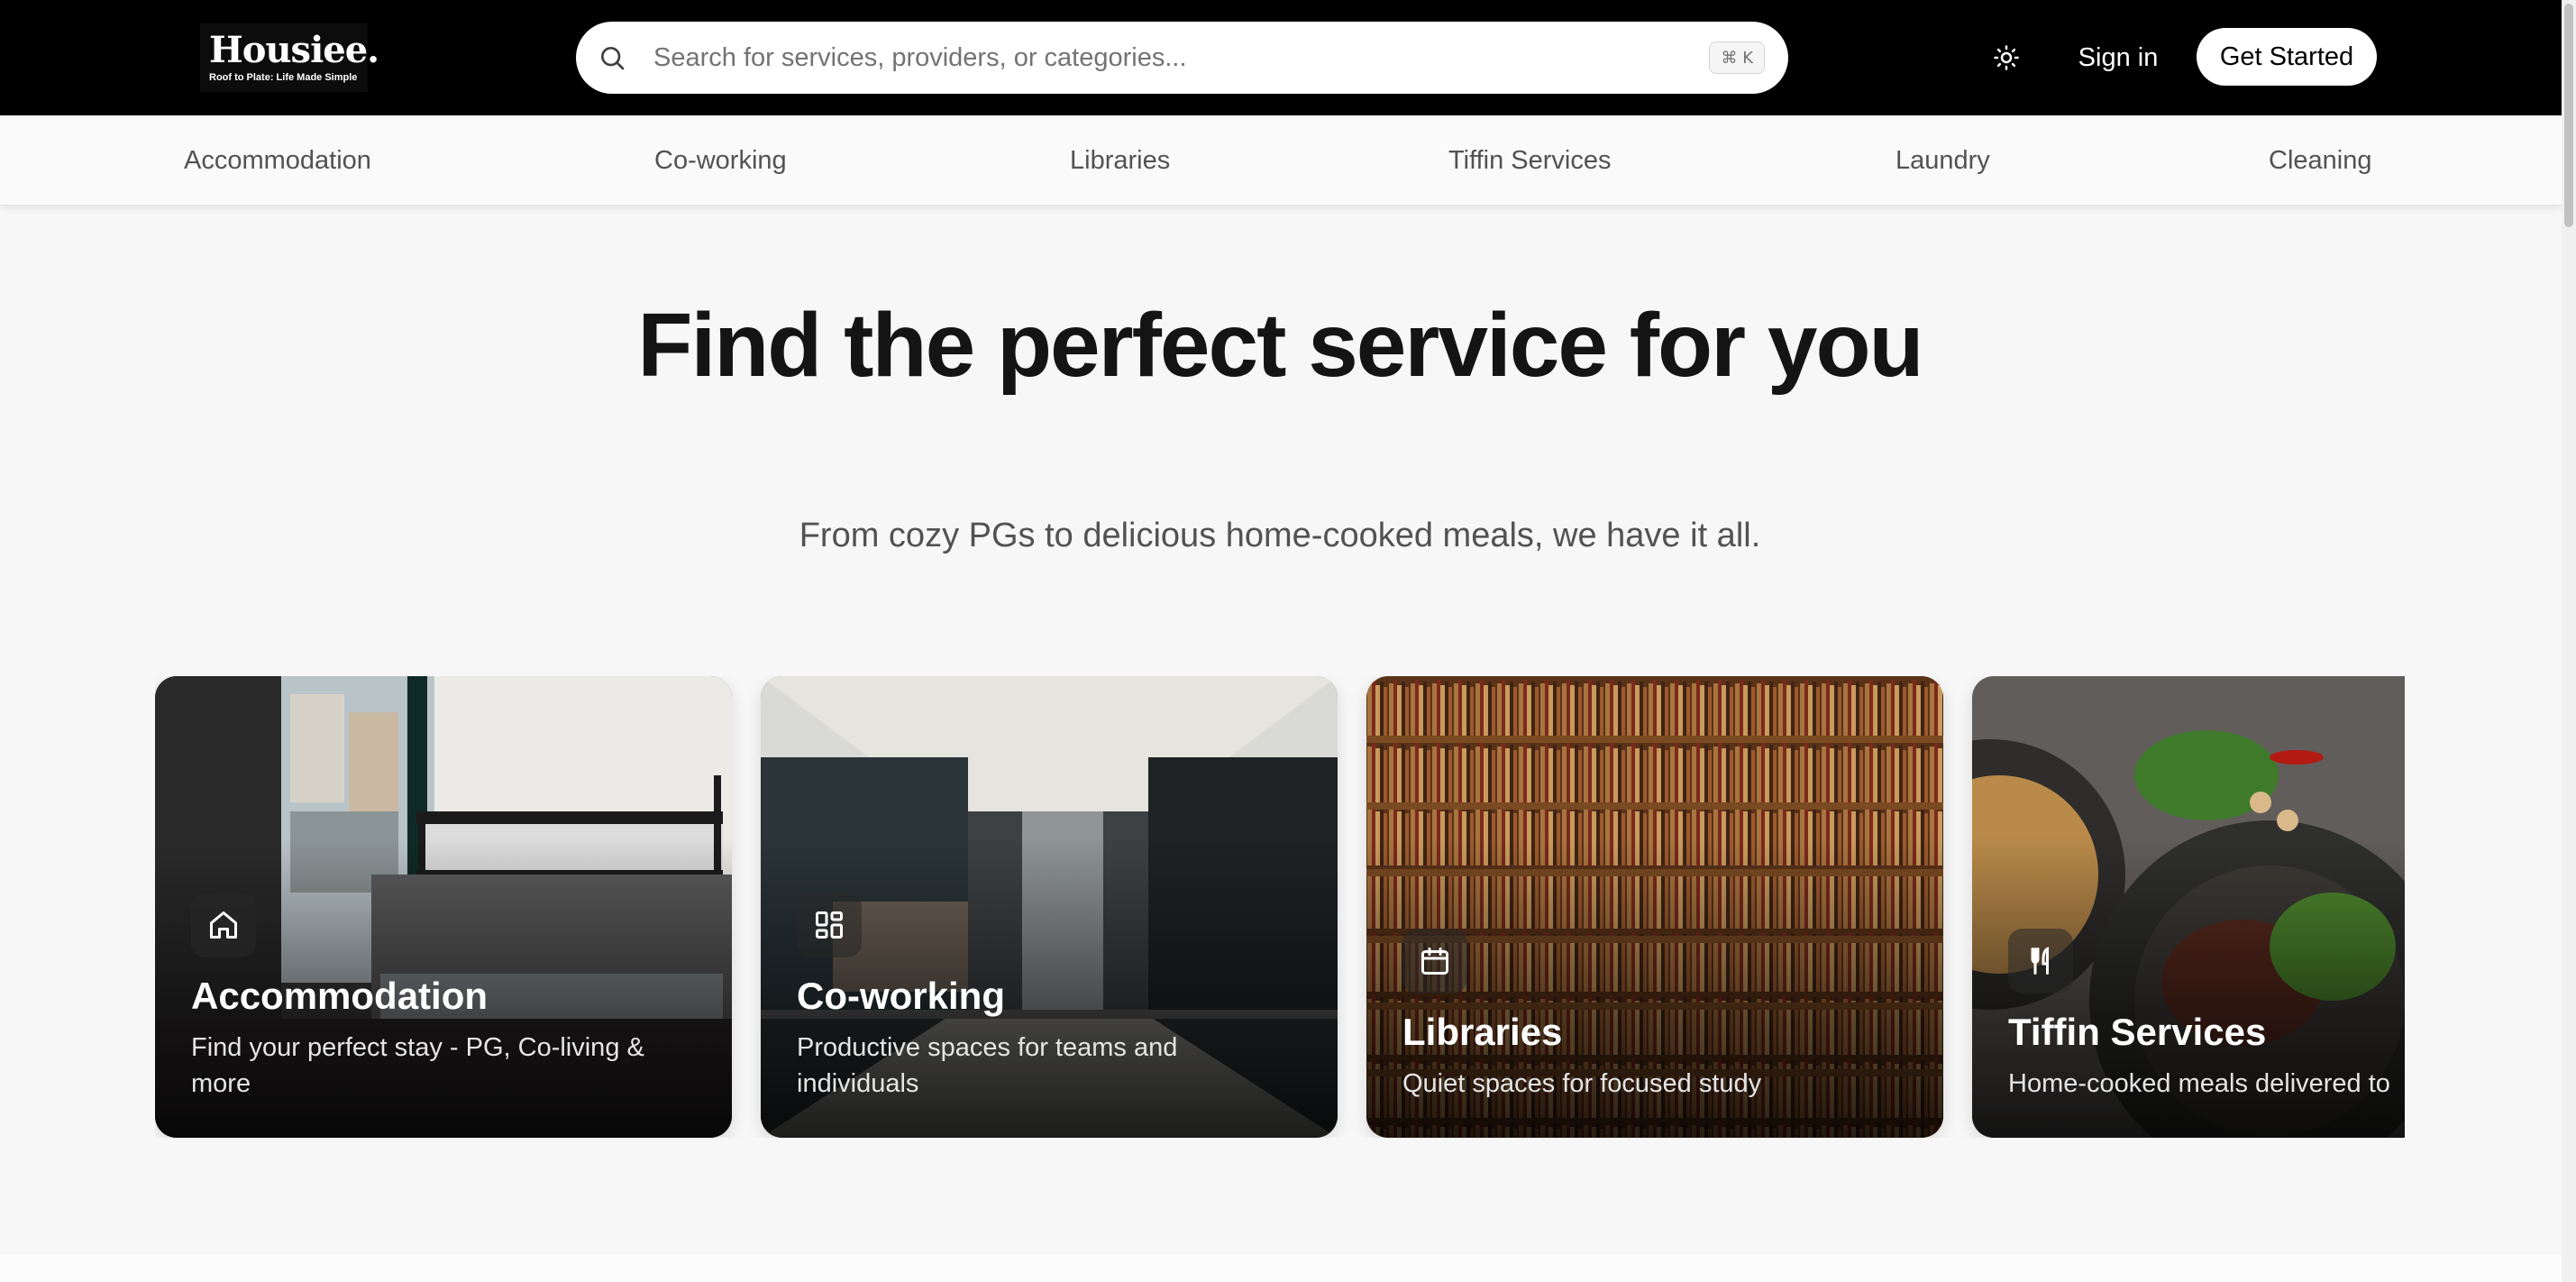 This screenshot has height=1282, width=2576. I want to click on nav-item-accommodation: Accommodation, so click(277, 160).